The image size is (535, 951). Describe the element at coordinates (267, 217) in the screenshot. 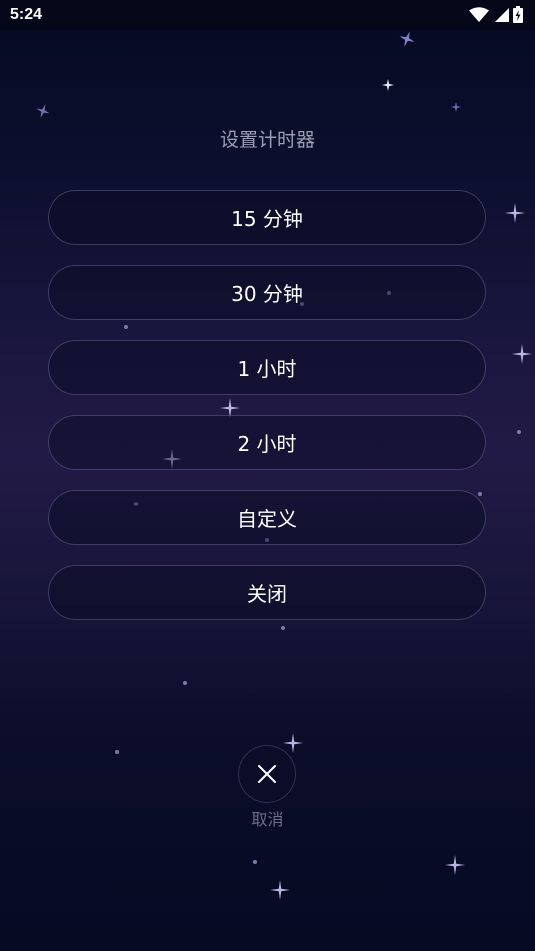

I see `timer-option-15-min: 15 分钟` at that location.